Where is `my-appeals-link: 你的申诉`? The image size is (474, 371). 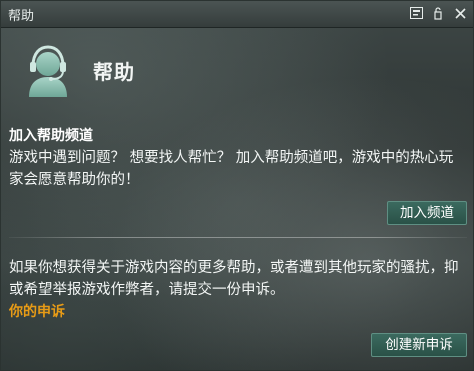
my-appeals-link: 你的申诉 is located at coordinates (37, 311).